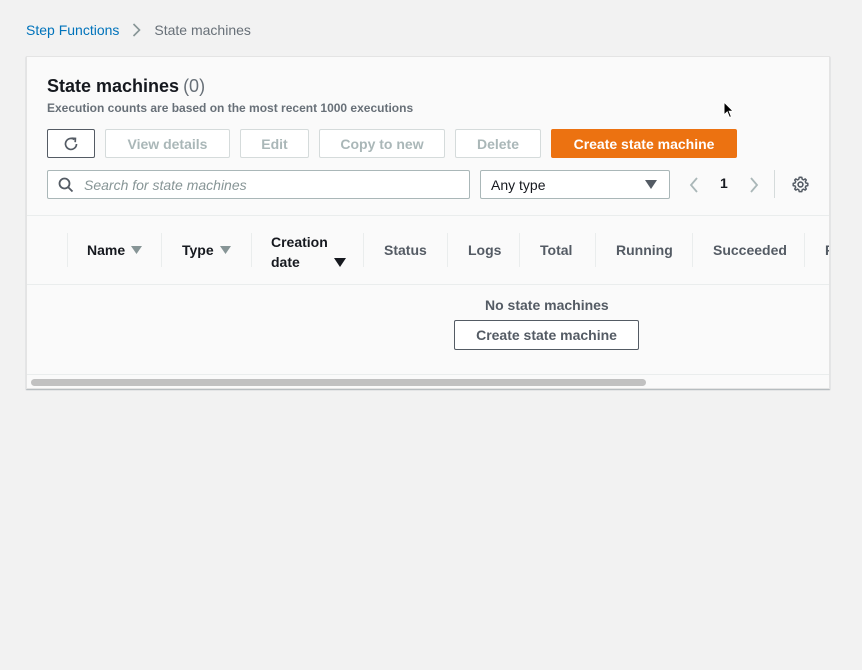 The height and width of the screenshot is (670, 862). Describe the element at coordinates (724, 183) in the screenshot. I see `page-number: 1` at that location.